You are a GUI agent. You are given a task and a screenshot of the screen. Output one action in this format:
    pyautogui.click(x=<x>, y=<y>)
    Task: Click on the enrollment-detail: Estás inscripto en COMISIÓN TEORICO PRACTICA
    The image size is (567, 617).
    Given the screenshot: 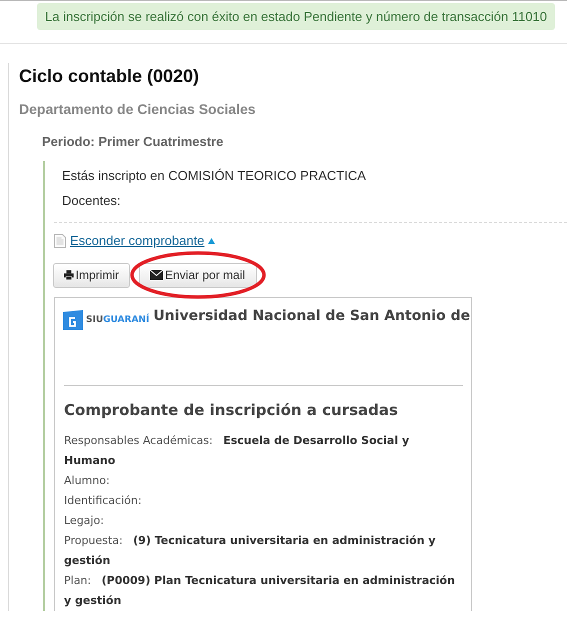 What is the action you would take?
    pyautogui.click(x=214, y=175)
    